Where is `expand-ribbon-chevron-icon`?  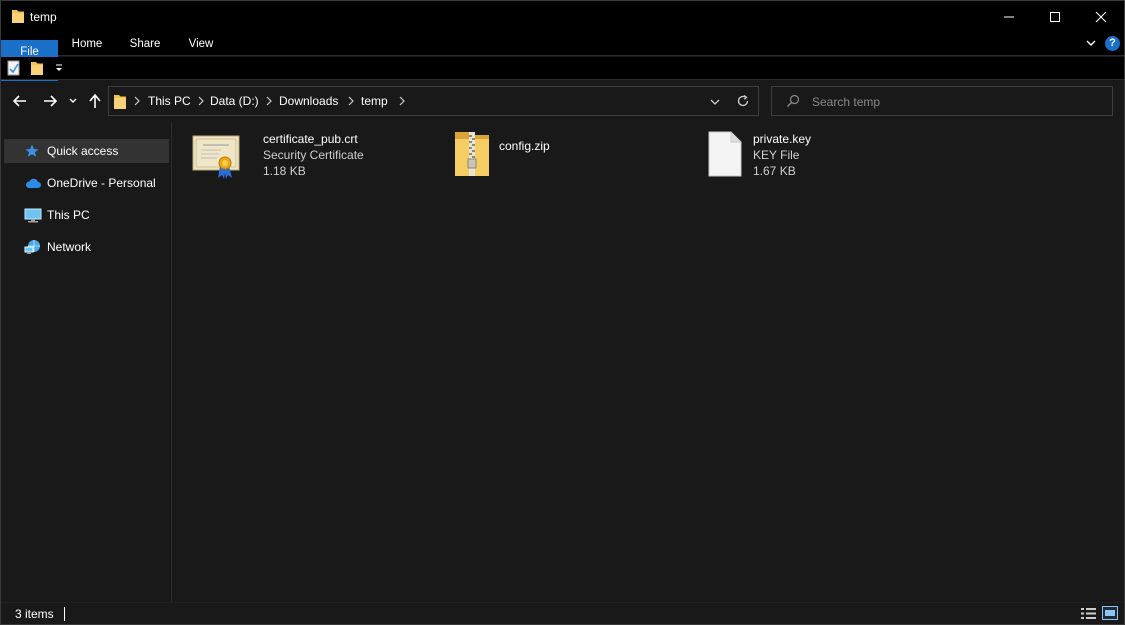 expand-ribbon-chevron-icon is located at coordinates (1091, 44).